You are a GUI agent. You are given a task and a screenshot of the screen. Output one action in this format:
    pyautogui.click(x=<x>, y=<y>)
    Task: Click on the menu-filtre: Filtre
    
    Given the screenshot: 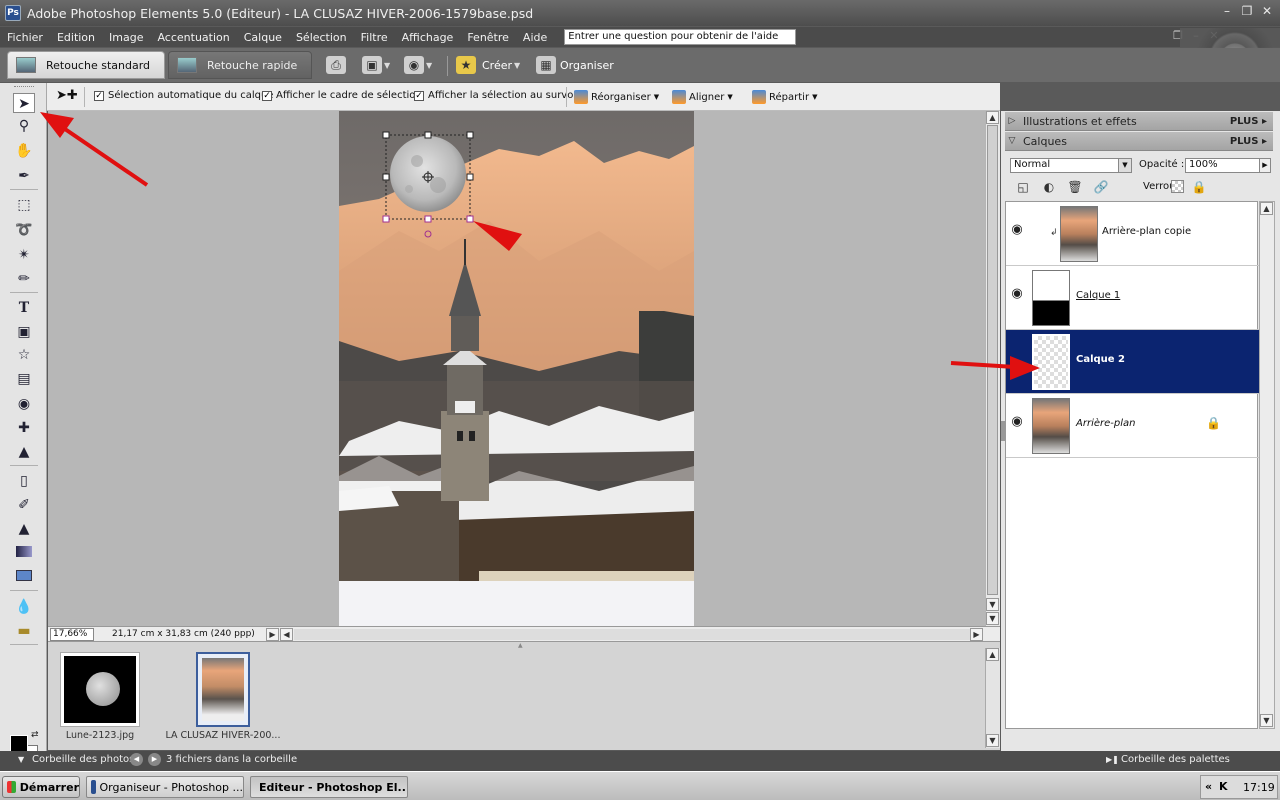 What is the action you would take?
    pyautogui.click(x=374, y=37)
    